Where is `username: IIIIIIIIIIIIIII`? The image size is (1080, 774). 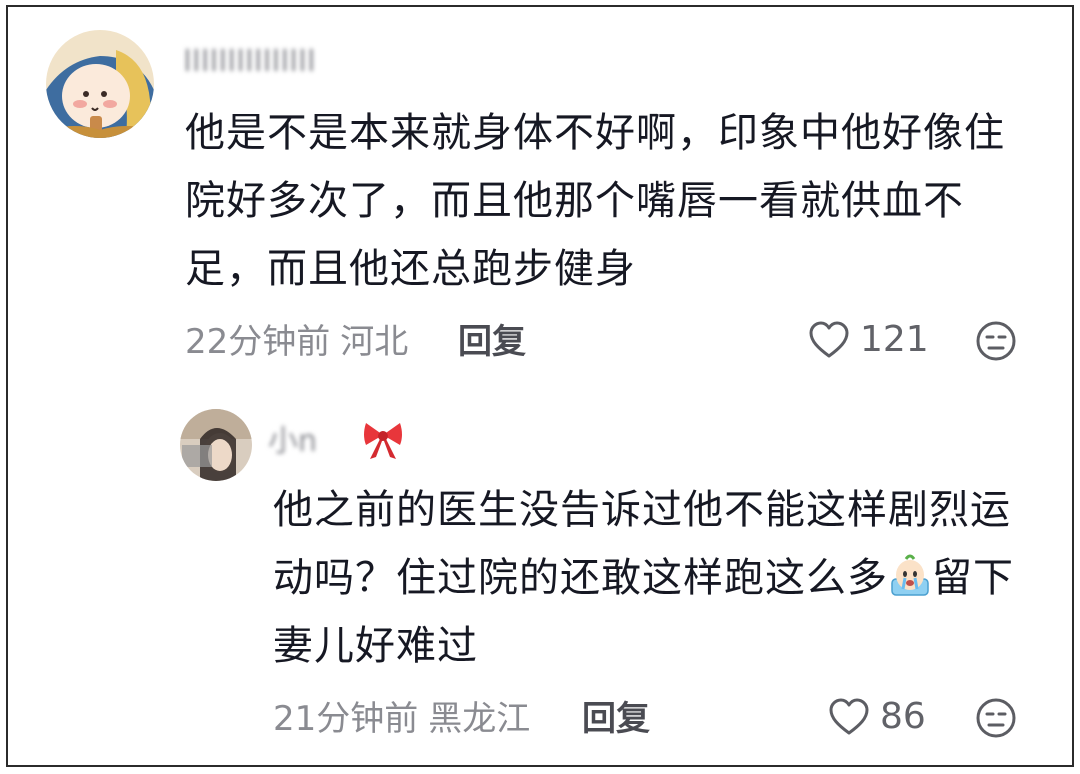
username: IIIIIIIIIIIIIII is located at coordinates (249, 62).